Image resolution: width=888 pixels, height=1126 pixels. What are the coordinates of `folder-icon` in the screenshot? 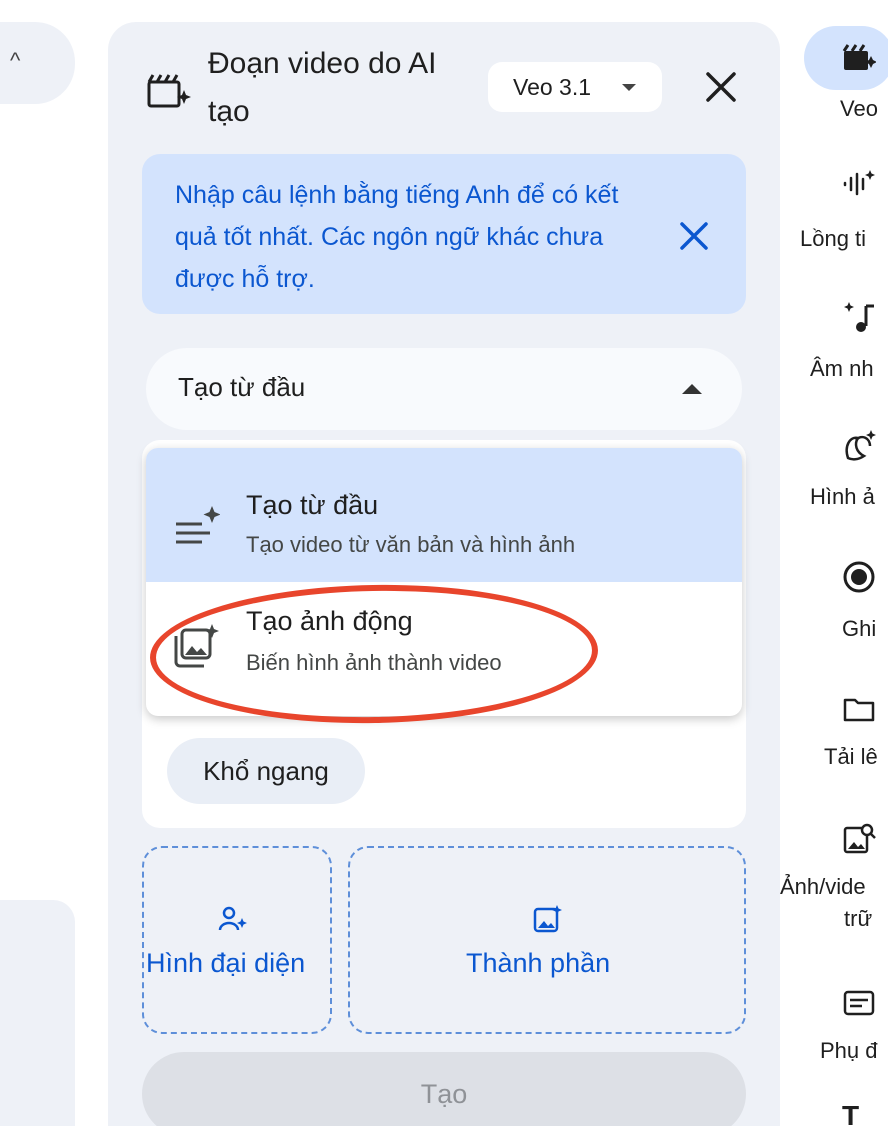 It's located at (859, 710).